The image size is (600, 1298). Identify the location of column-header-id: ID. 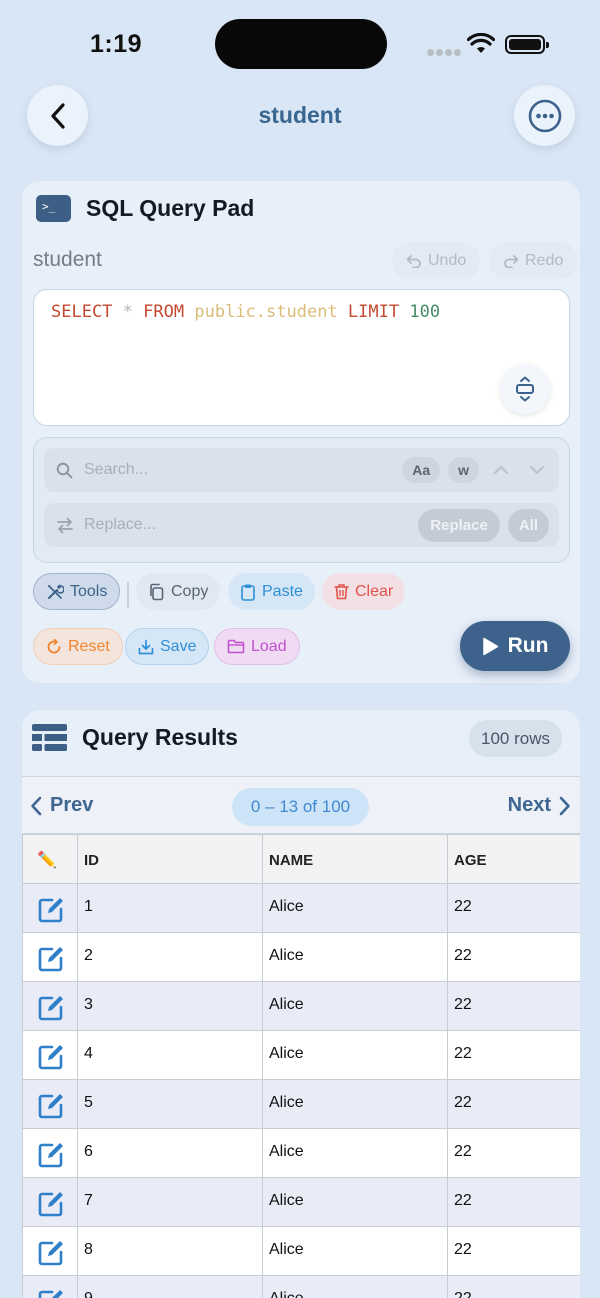
(170, 859).